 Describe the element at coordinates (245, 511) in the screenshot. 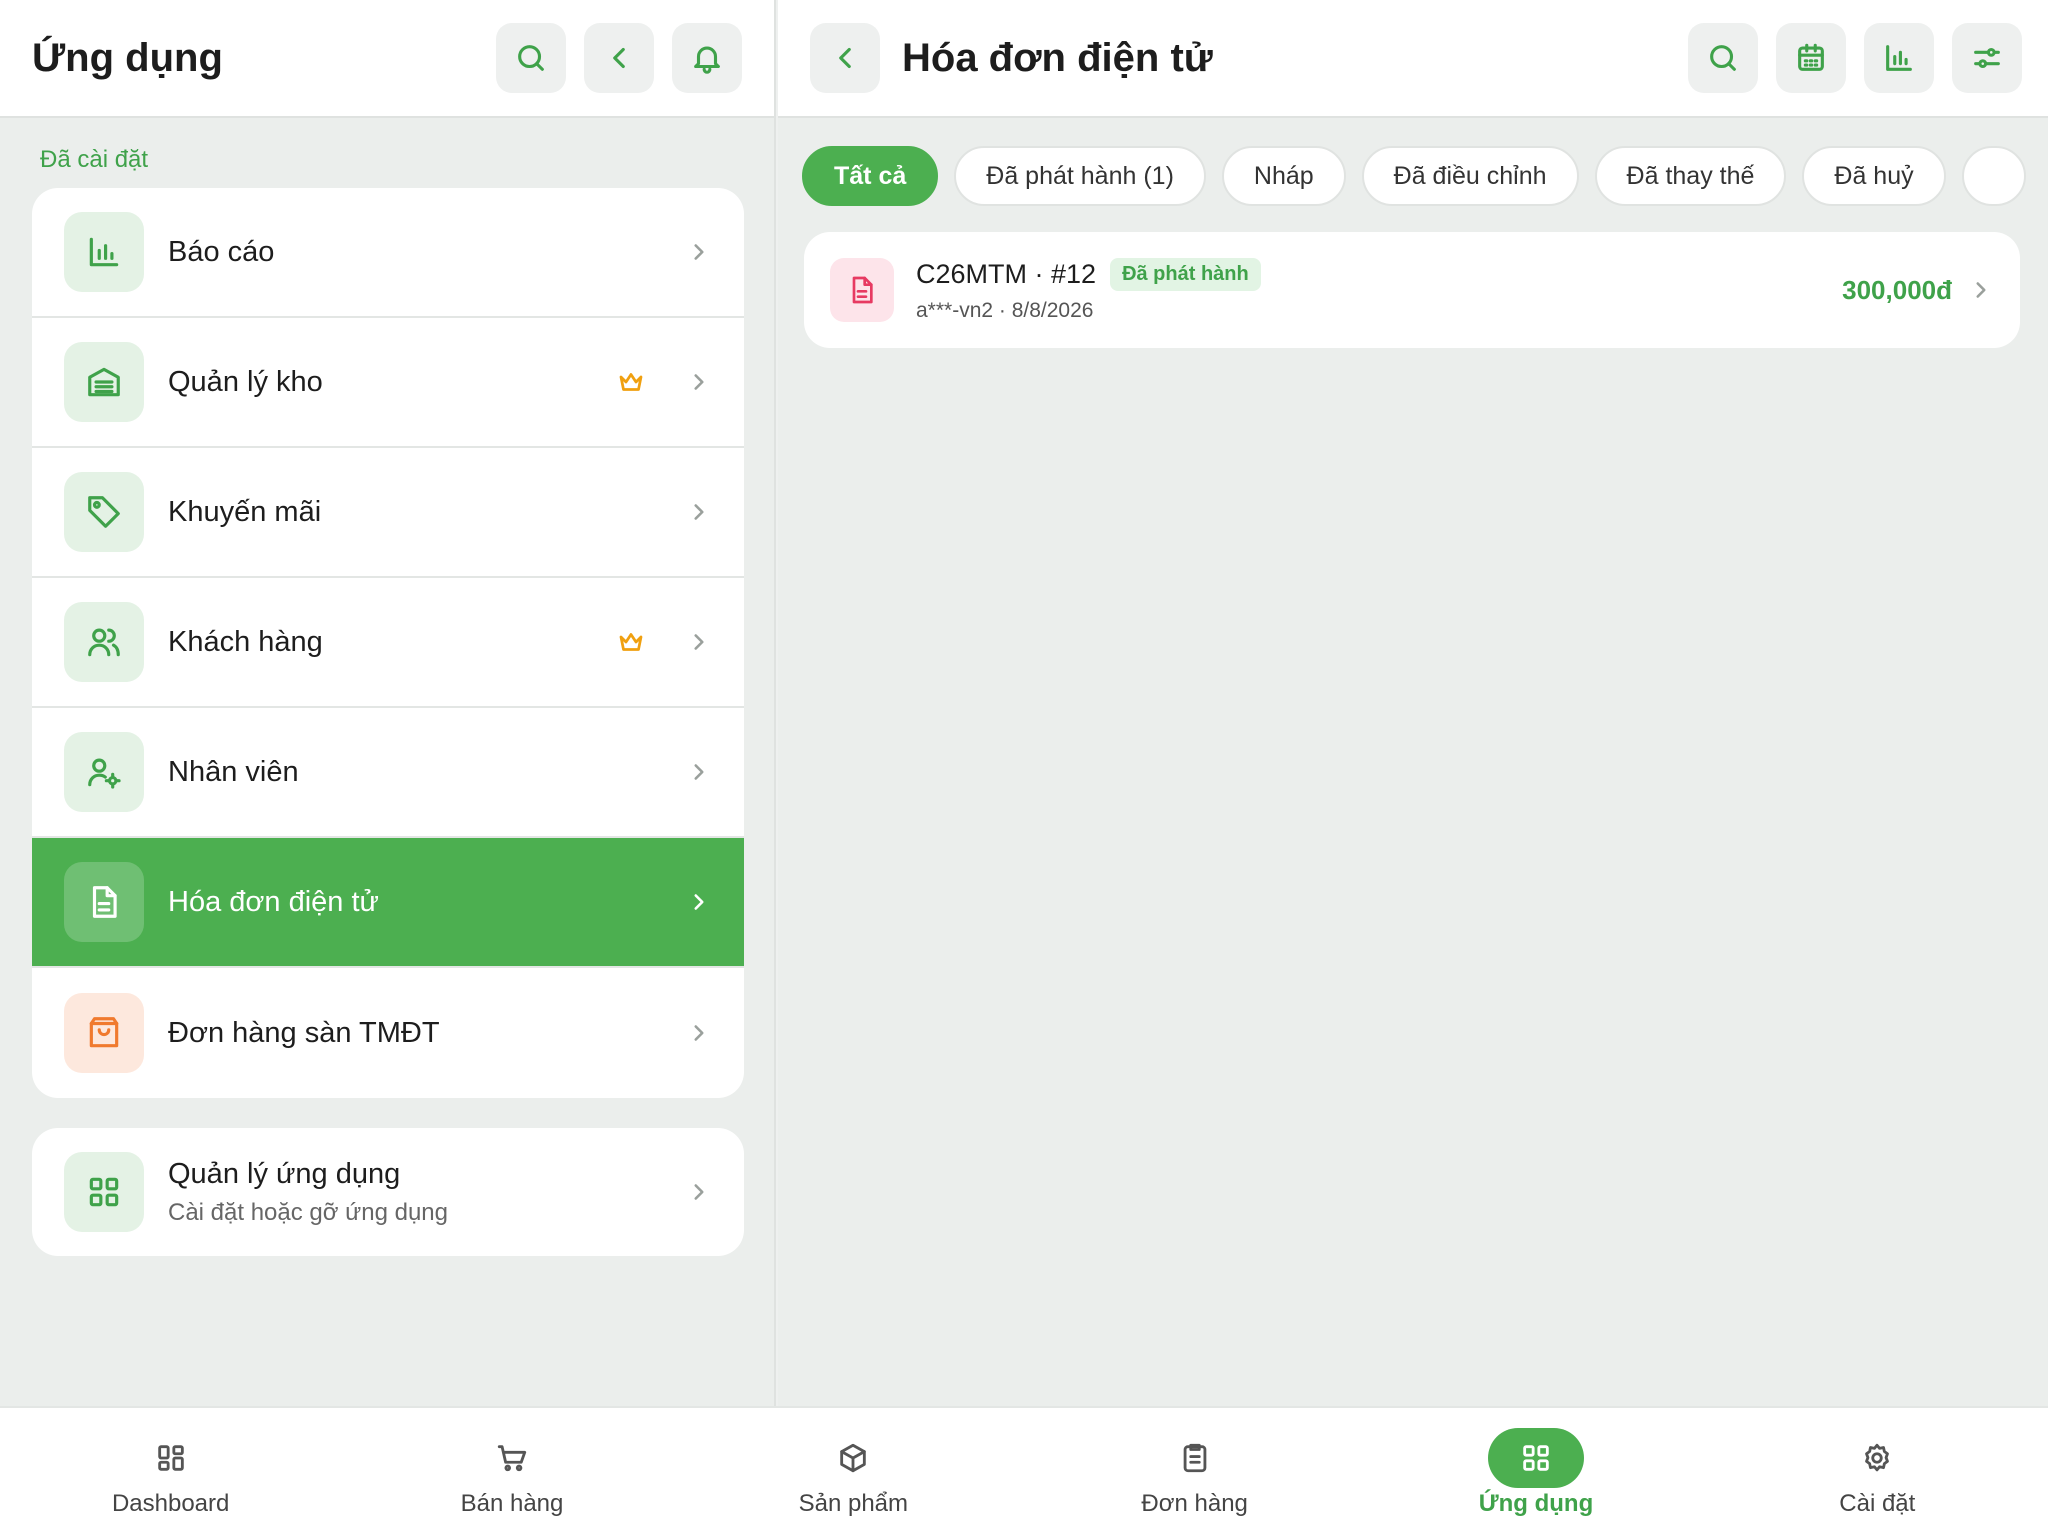

I see `app-item-label: Khuyến mãi` at that location.